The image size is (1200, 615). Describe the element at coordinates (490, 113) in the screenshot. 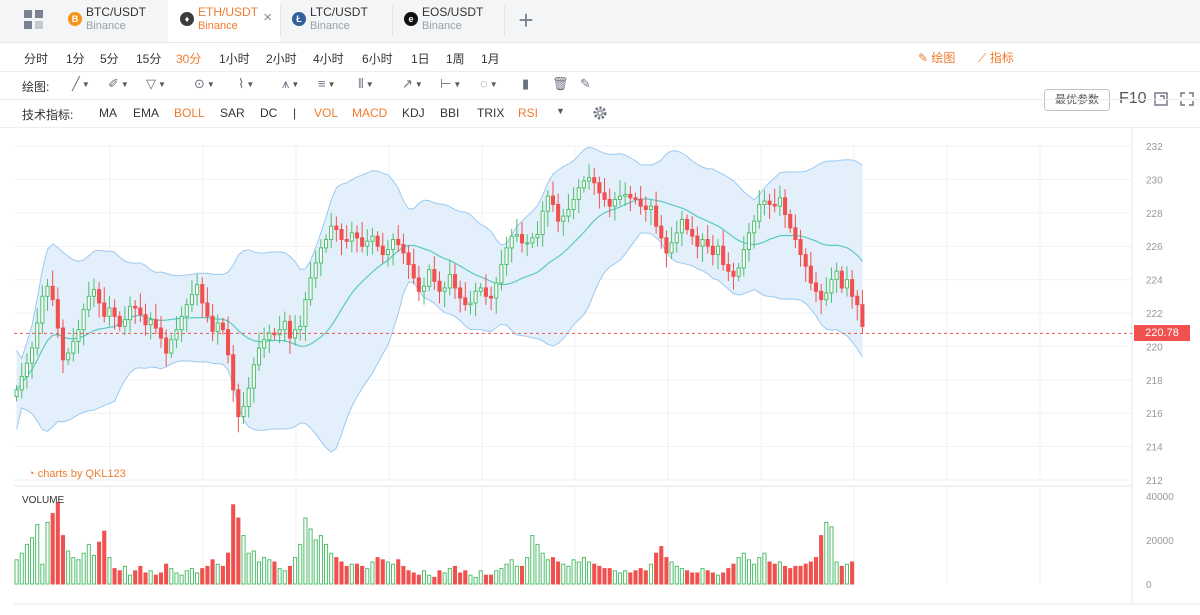

I see `indicator-trix: TRIX` at that location.